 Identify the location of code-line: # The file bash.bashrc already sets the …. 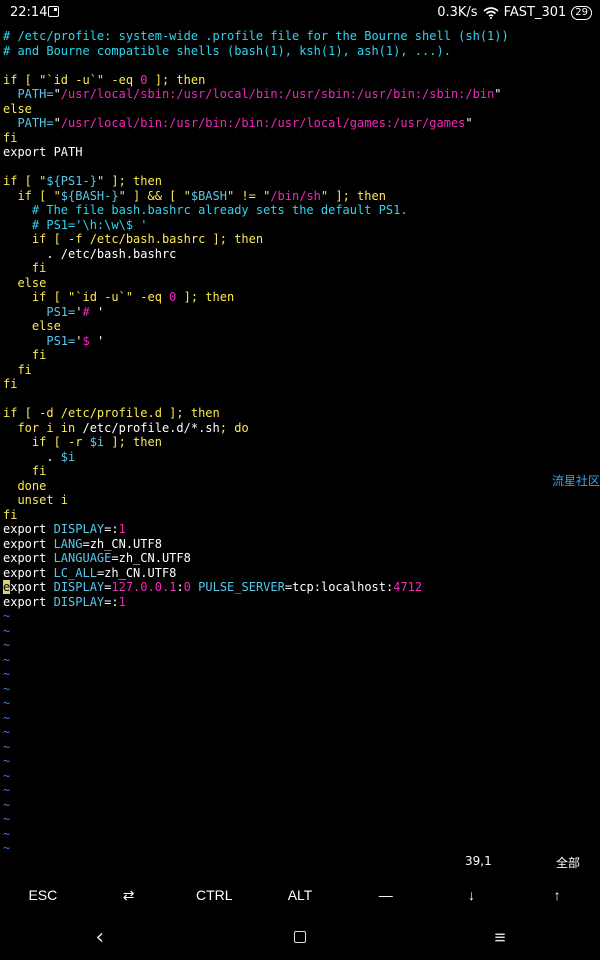
(301, 210).